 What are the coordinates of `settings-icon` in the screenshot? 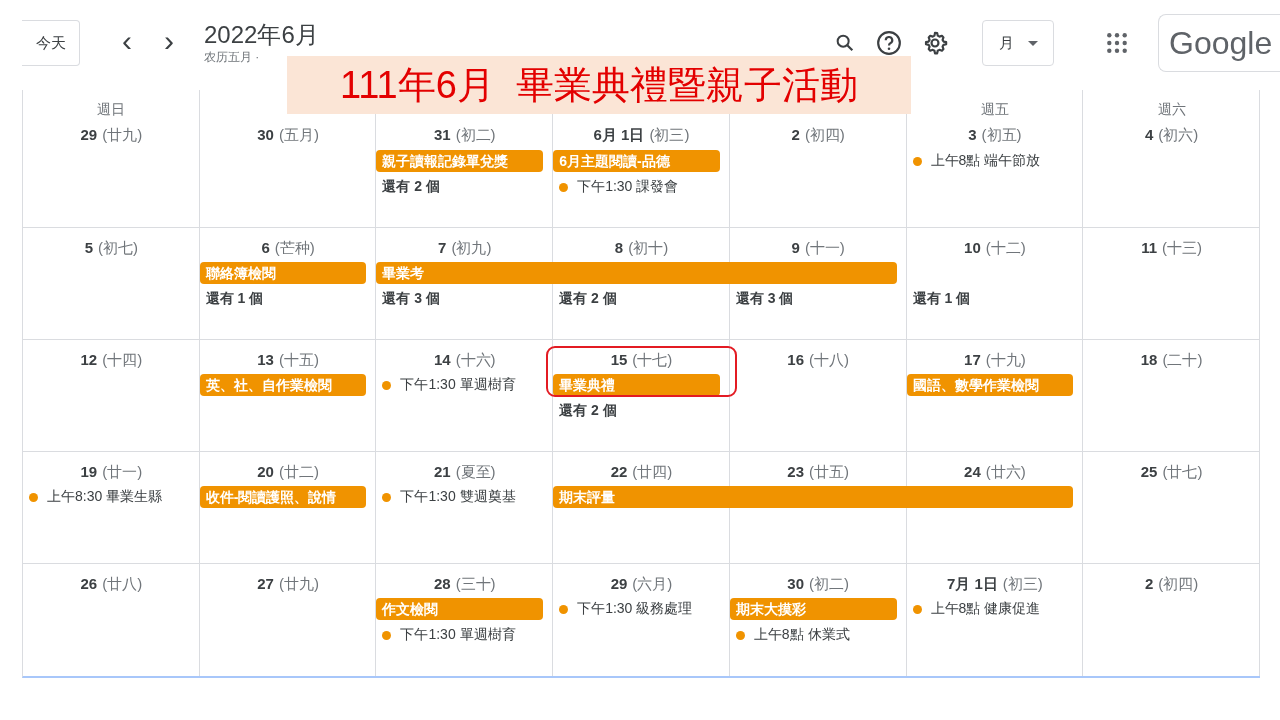 It's located at (935, 43).